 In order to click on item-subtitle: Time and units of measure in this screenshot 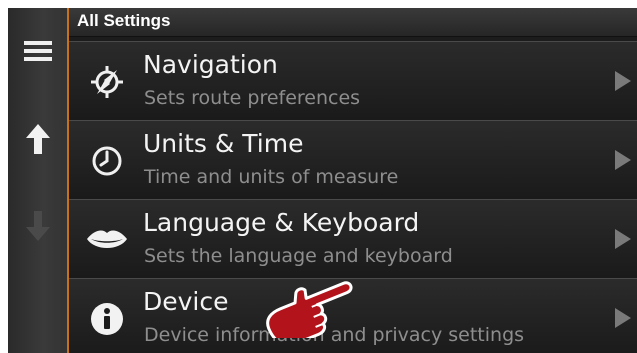, I will do `click(271, 177)`.